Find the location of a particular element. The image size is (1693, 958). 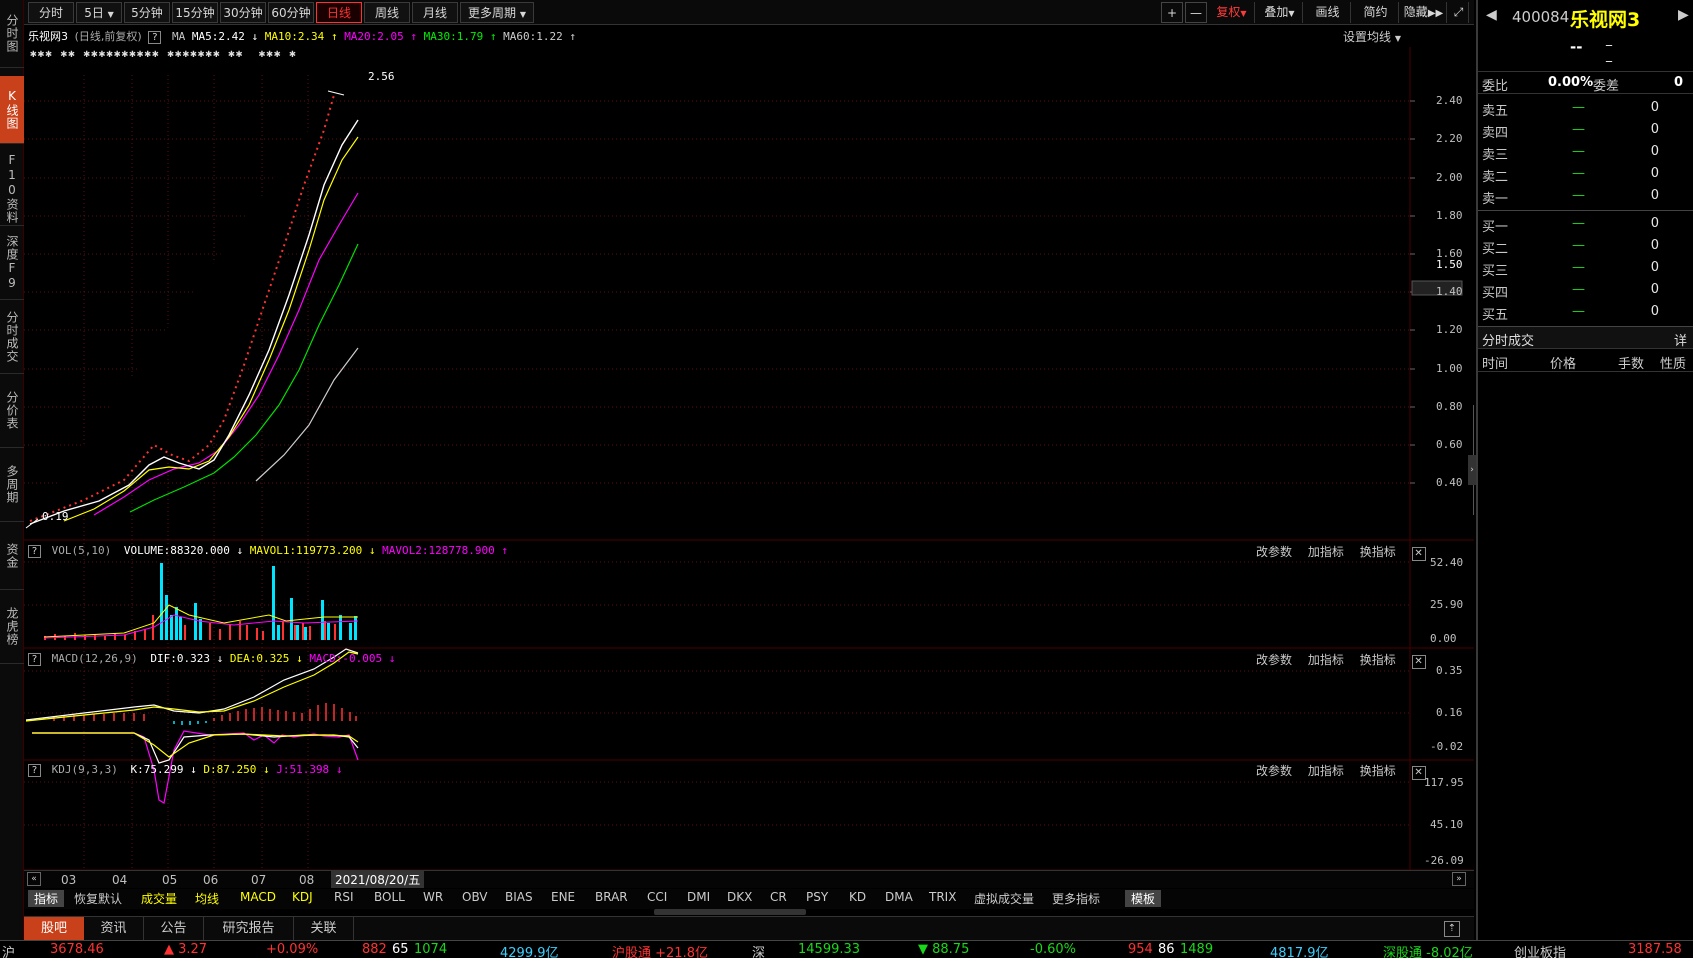

vol-switch-indicator: 换指标 is located at coordinates (1378, 552).